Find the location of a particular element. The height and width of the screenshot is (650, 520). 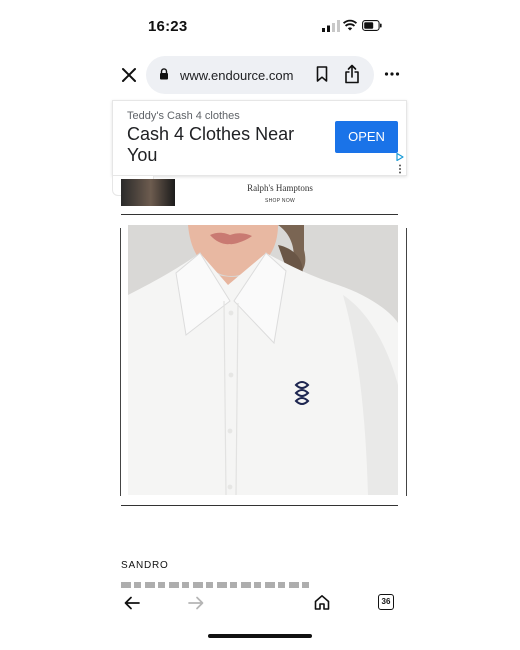

share-icon is located at coordinates (352, 74).